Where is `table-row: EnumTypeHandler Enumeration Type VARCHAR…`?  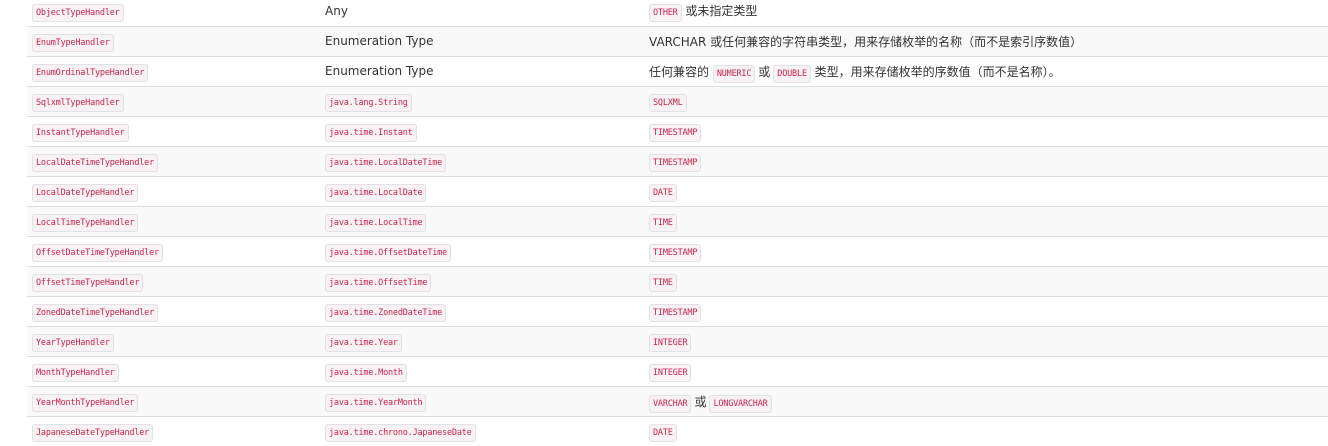 table-row: EnumTypeHandler Enumeration Type VARCHAR… is located at coordinates (677, 41).